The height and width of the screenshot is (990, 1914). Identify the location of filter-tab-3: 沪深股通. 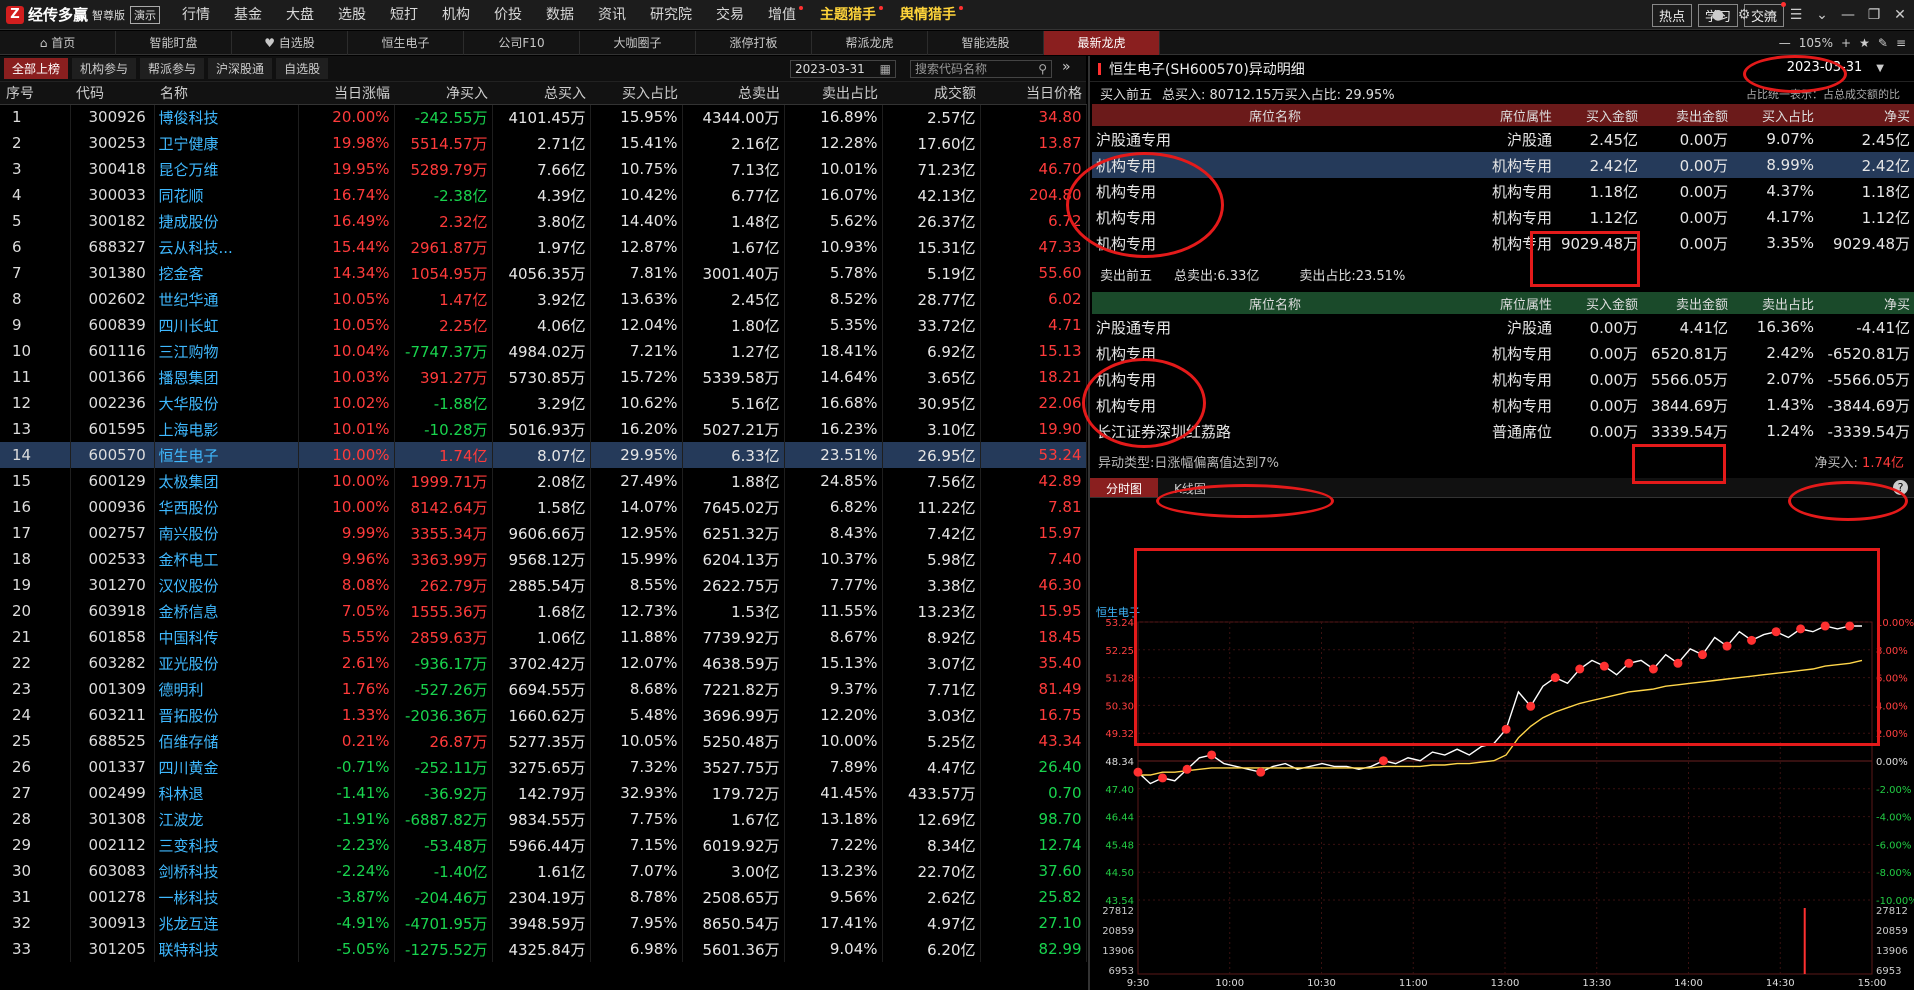
(240, 68).